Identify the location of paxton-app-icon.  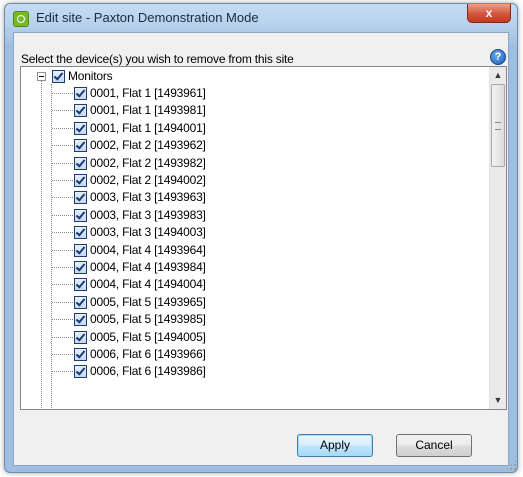
(21, 19).